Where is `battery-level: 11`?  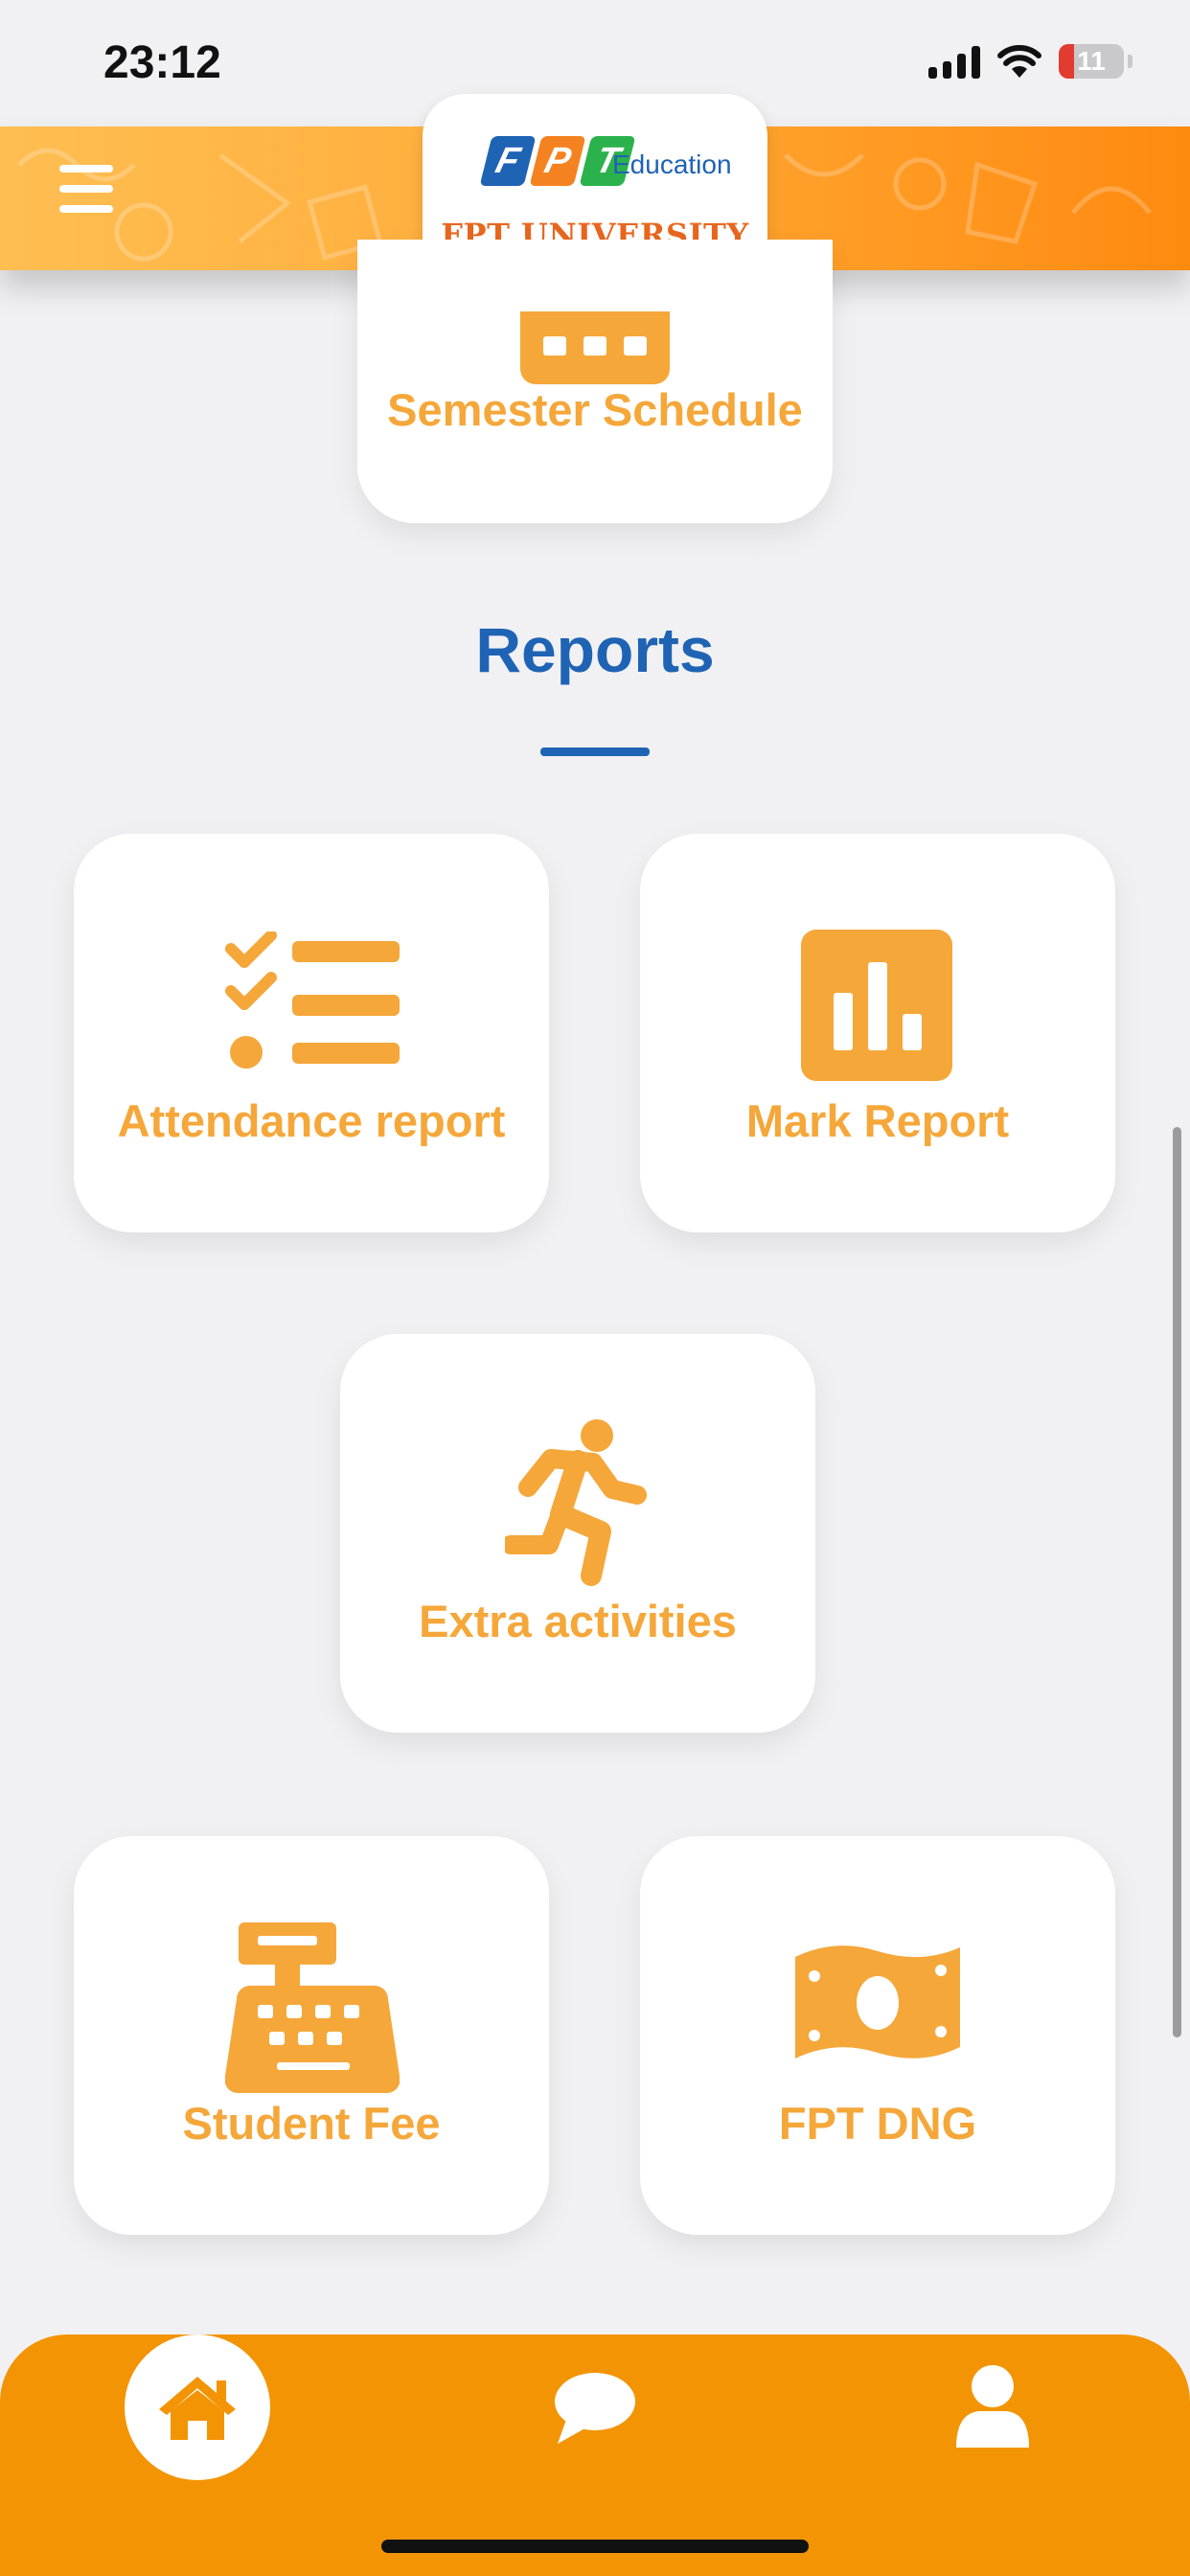 battery-level: 11 is located at coordinates (1092, 61).